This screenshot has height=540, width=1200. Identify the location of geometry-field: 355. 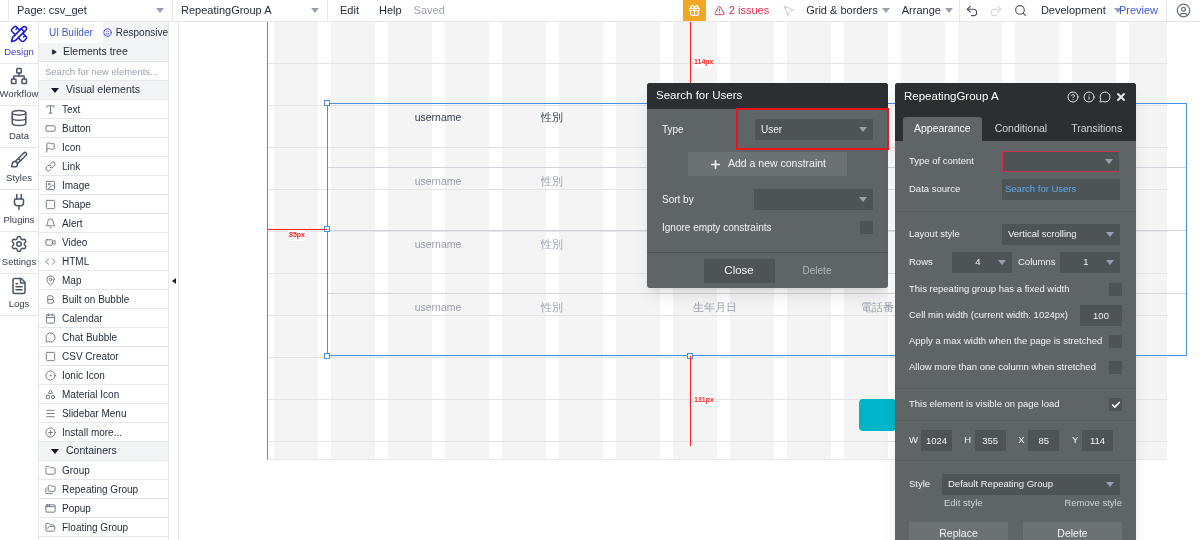
(990, 440).